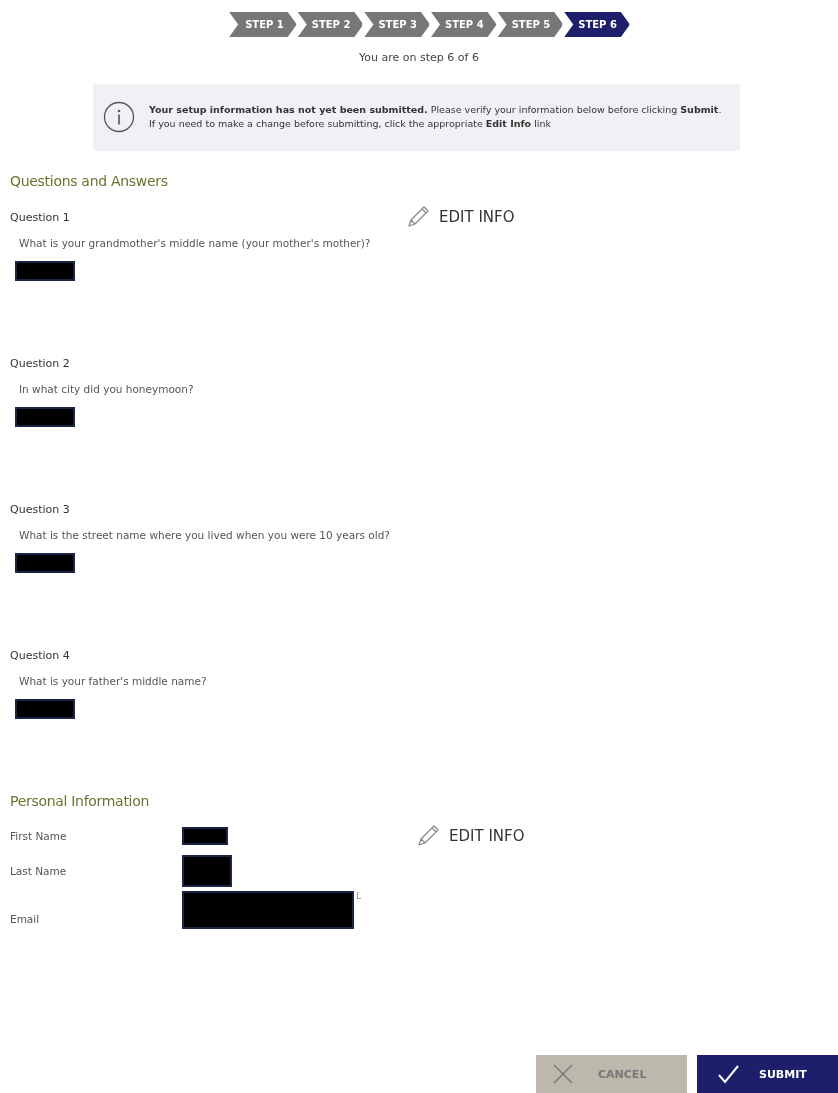  What do you see at coordinates (40, 363) in the screenshot?
I see `question-label: Question 2` at bounding box center [40, 363].